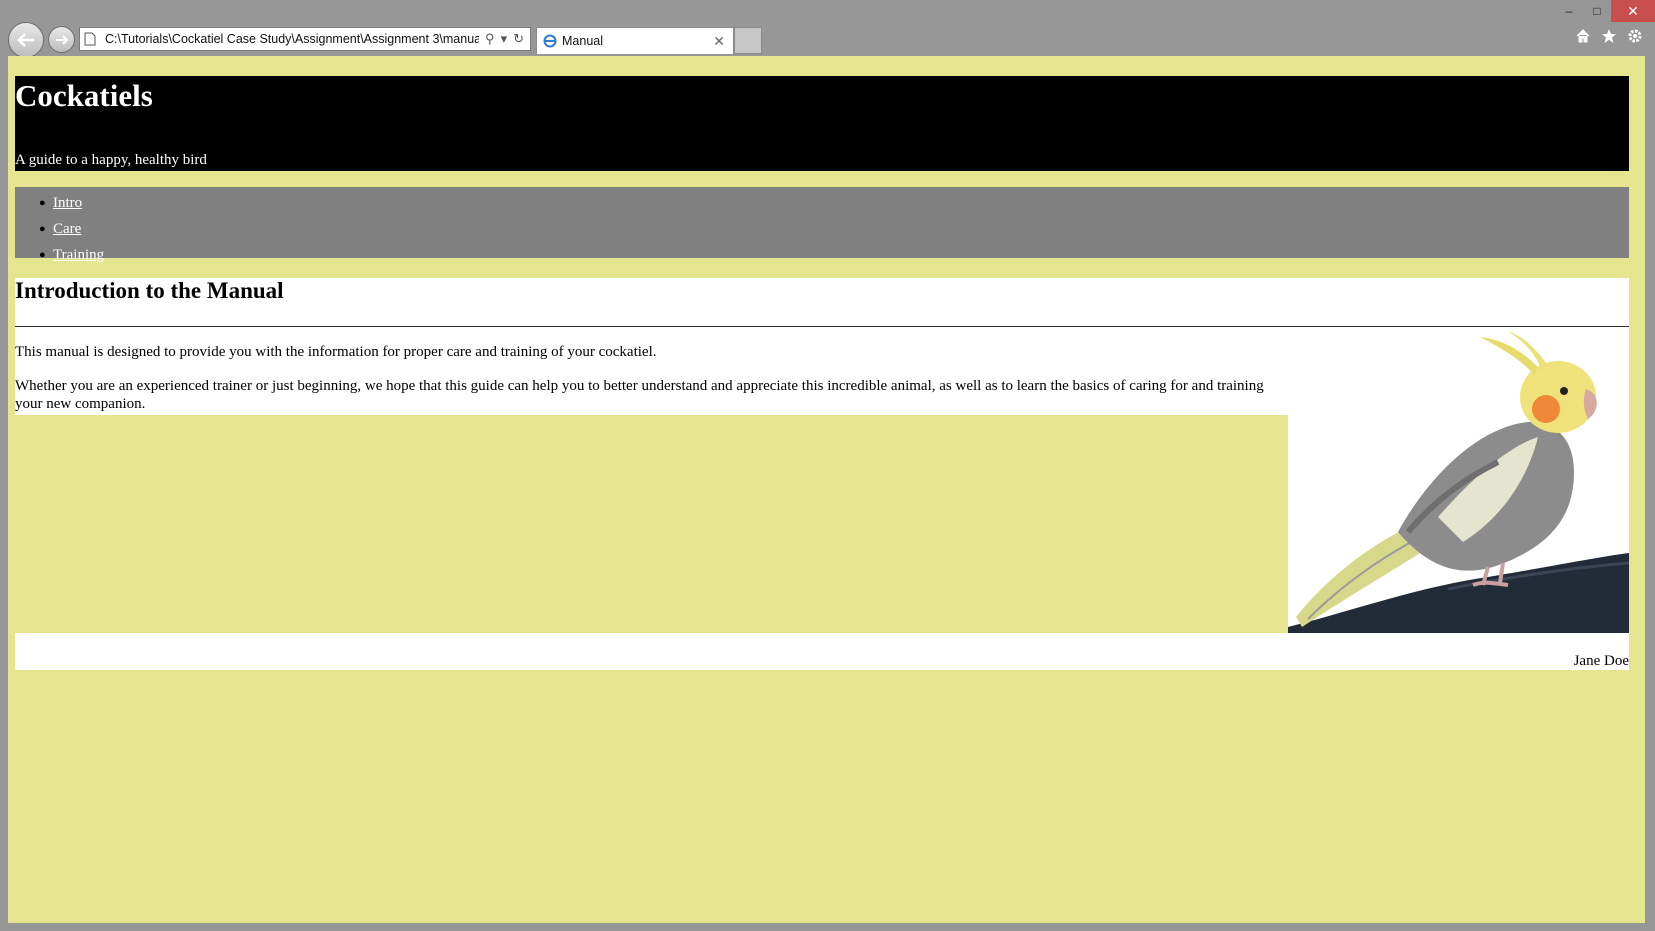  Describe the element at coordinates (78, 255) in the screenshot. I see `nav-link-training: Training` at that location.